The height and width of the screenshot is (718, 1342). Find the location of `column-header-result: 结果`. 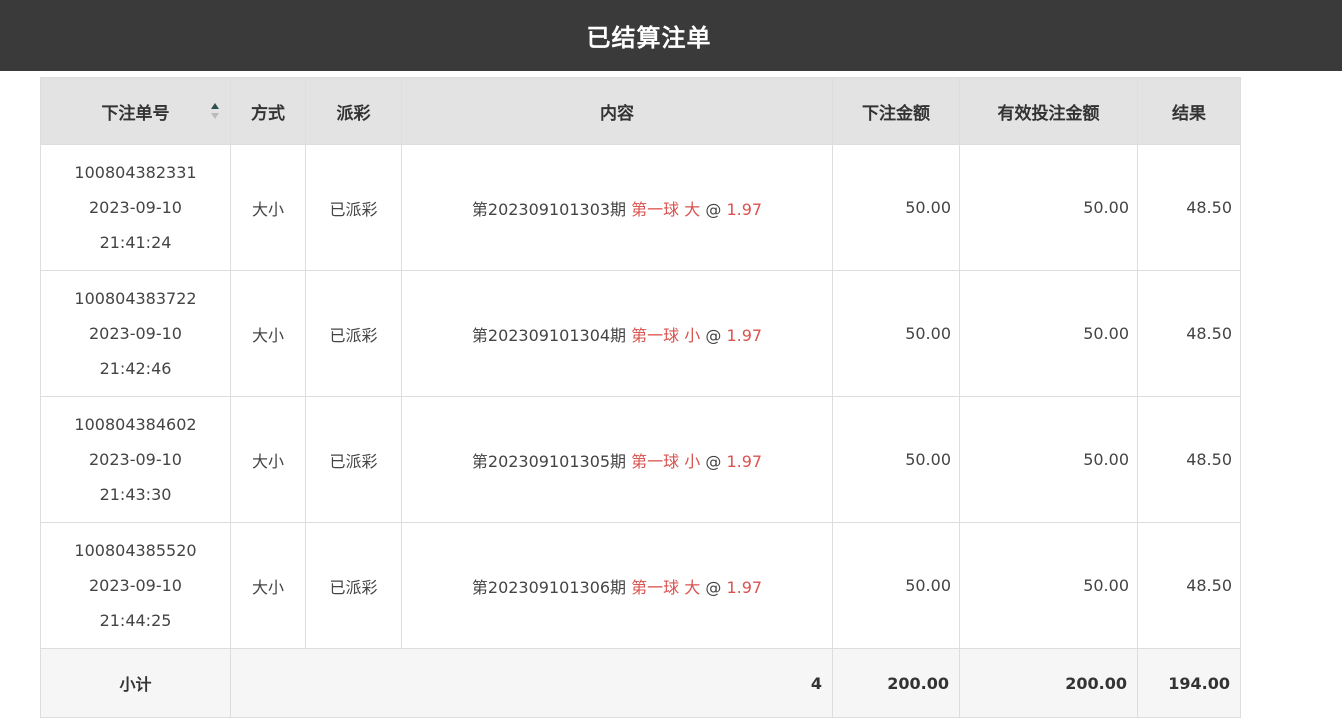

column-header-result: 结果 is located at coordinates (1189, 111).